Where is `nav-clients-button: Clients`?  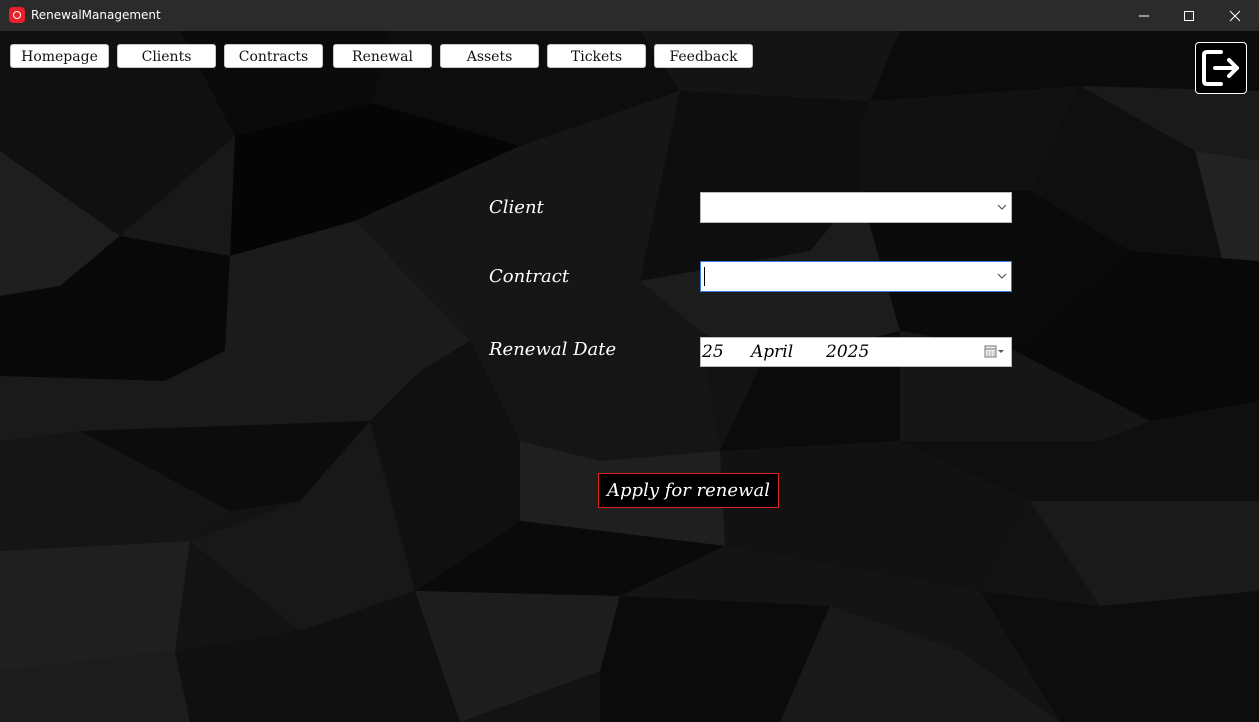
nav-clients-button: Clients is located at coordinates (166, 56).